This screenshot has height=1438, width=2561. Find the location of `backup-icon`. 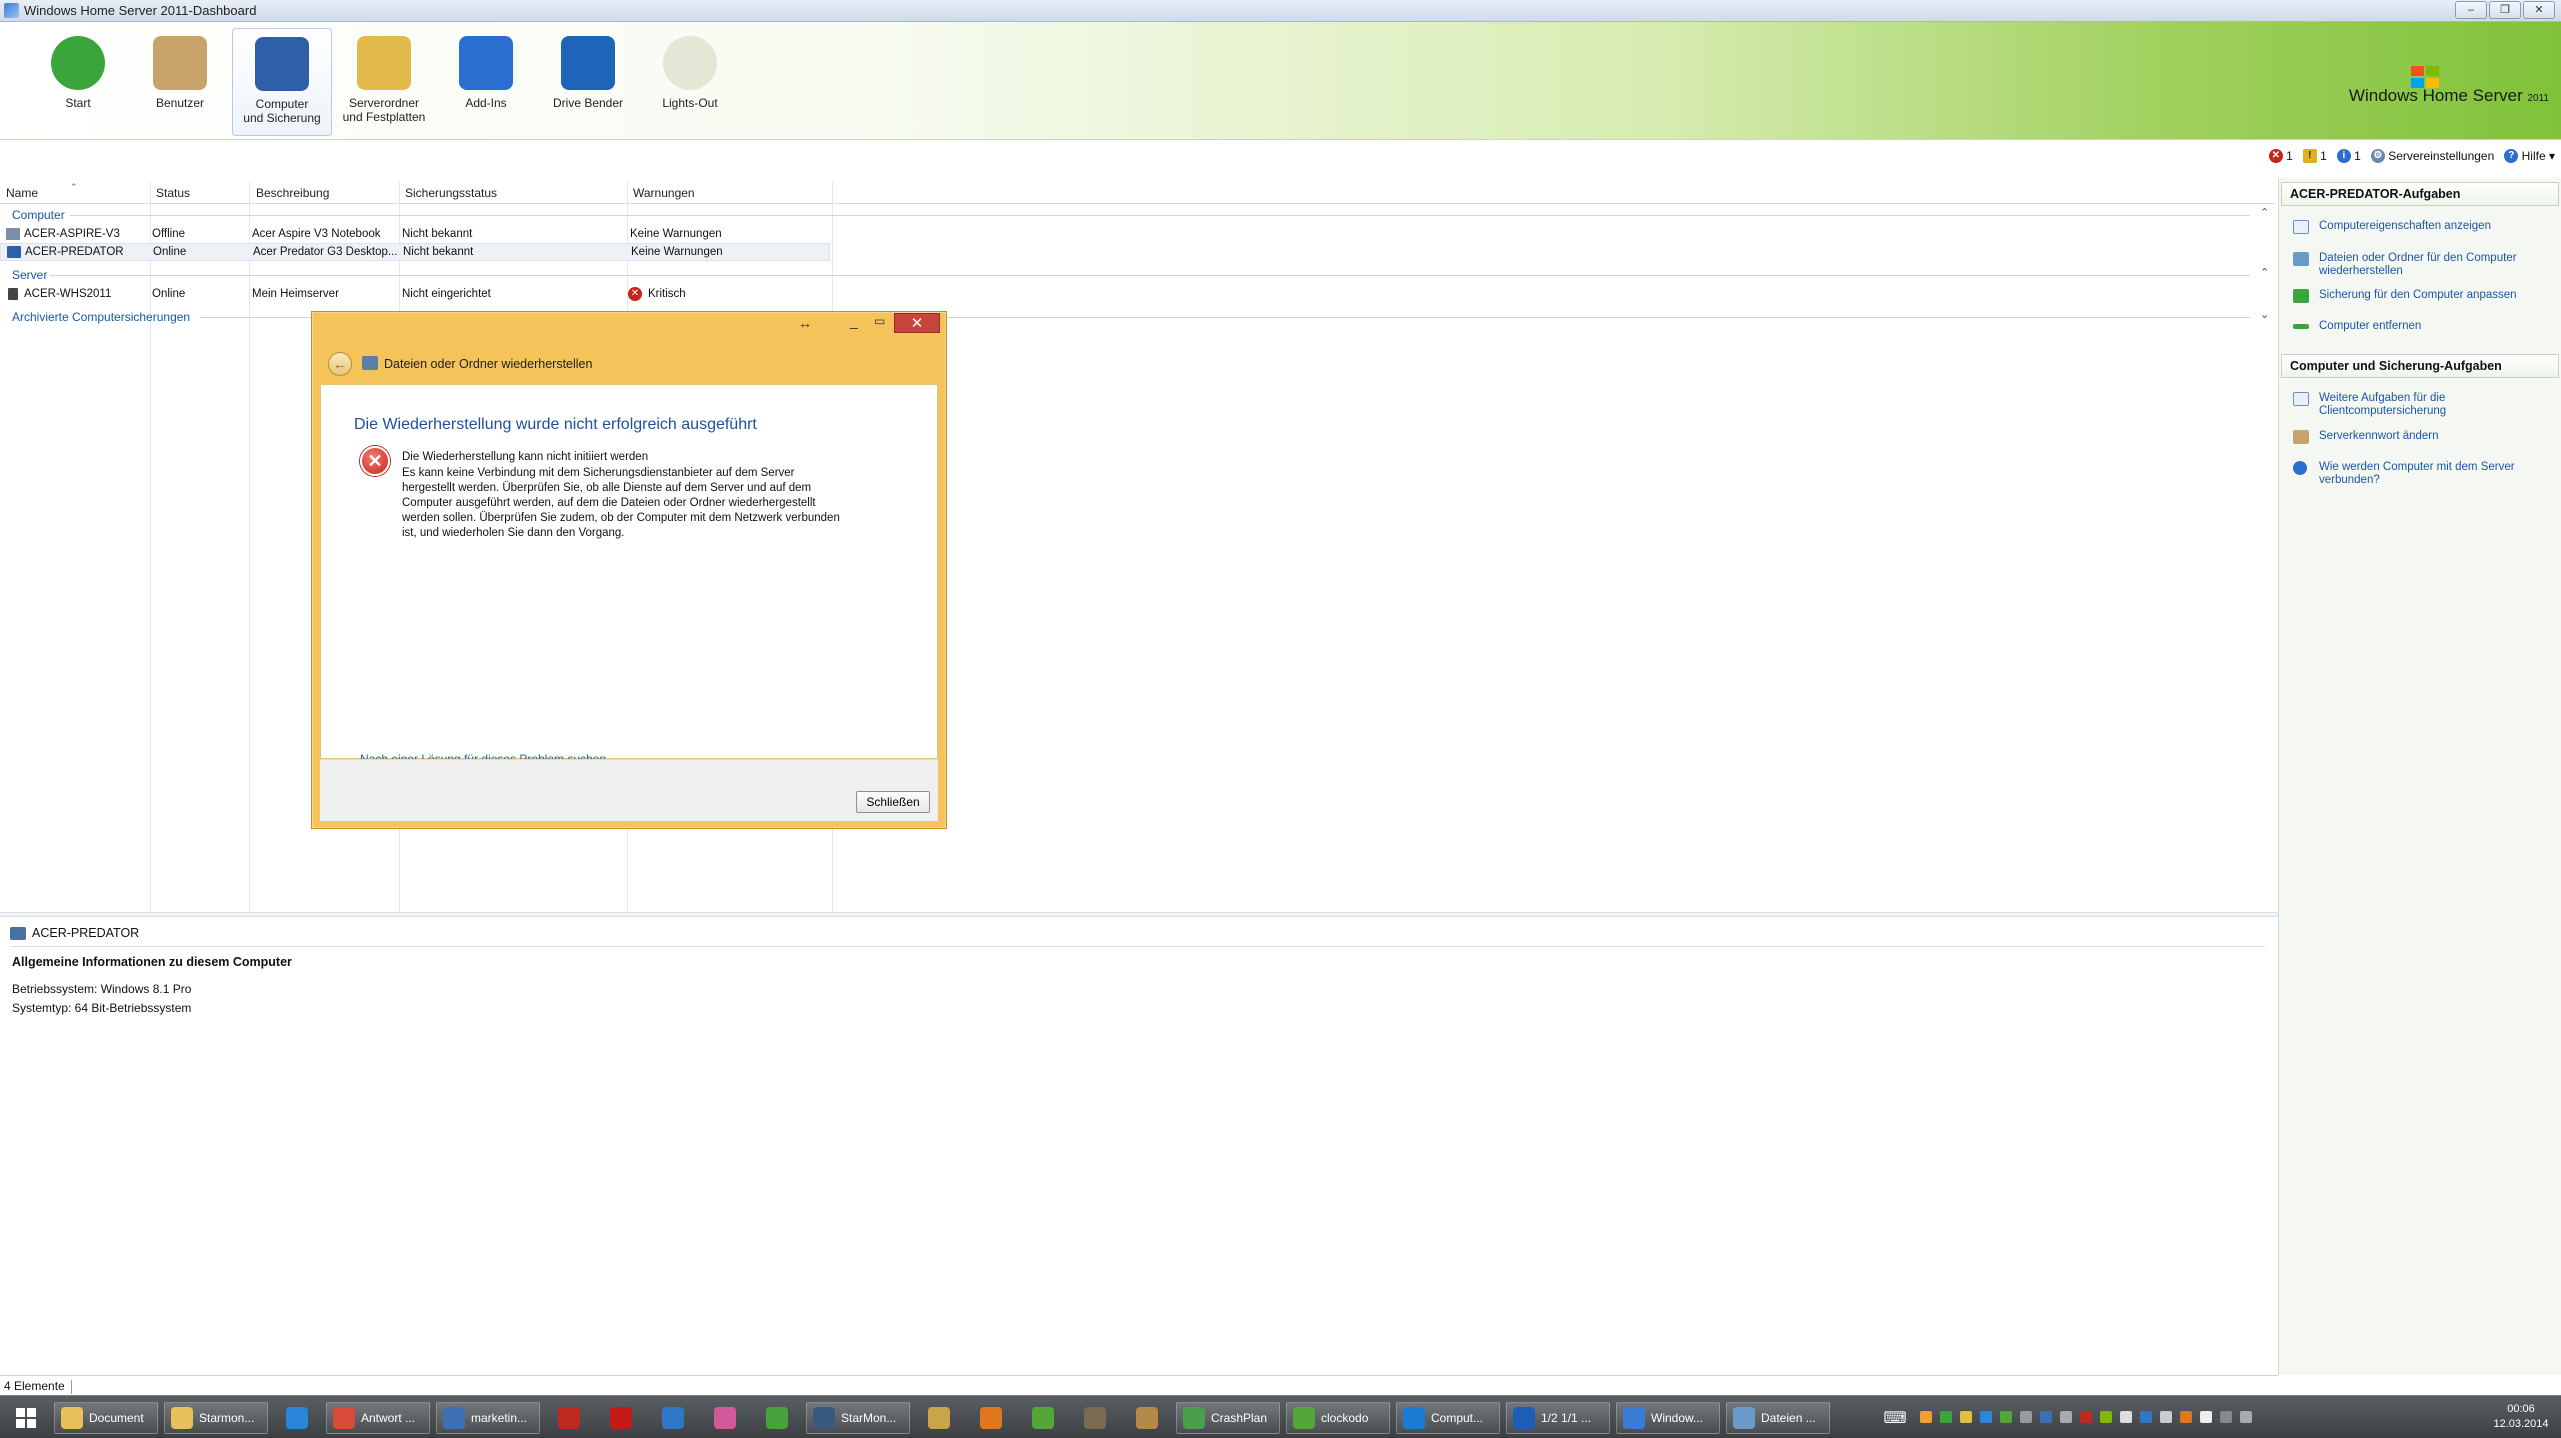

backup-icon is located at coordinates (2301, 296).